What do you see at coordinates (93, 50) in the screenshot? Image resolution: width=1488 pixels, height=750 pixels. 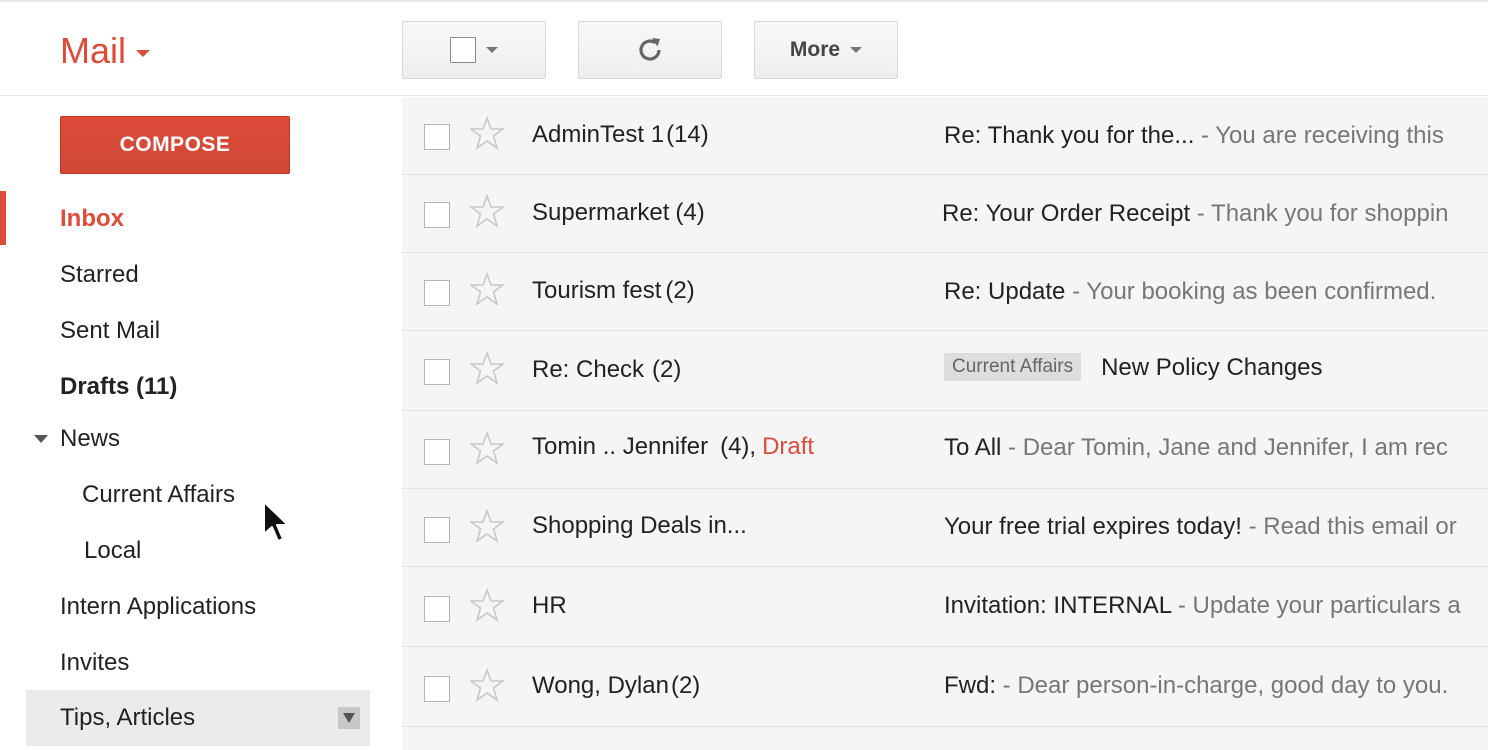 I see `app-title: Mail` at bounding box center [93, 50].